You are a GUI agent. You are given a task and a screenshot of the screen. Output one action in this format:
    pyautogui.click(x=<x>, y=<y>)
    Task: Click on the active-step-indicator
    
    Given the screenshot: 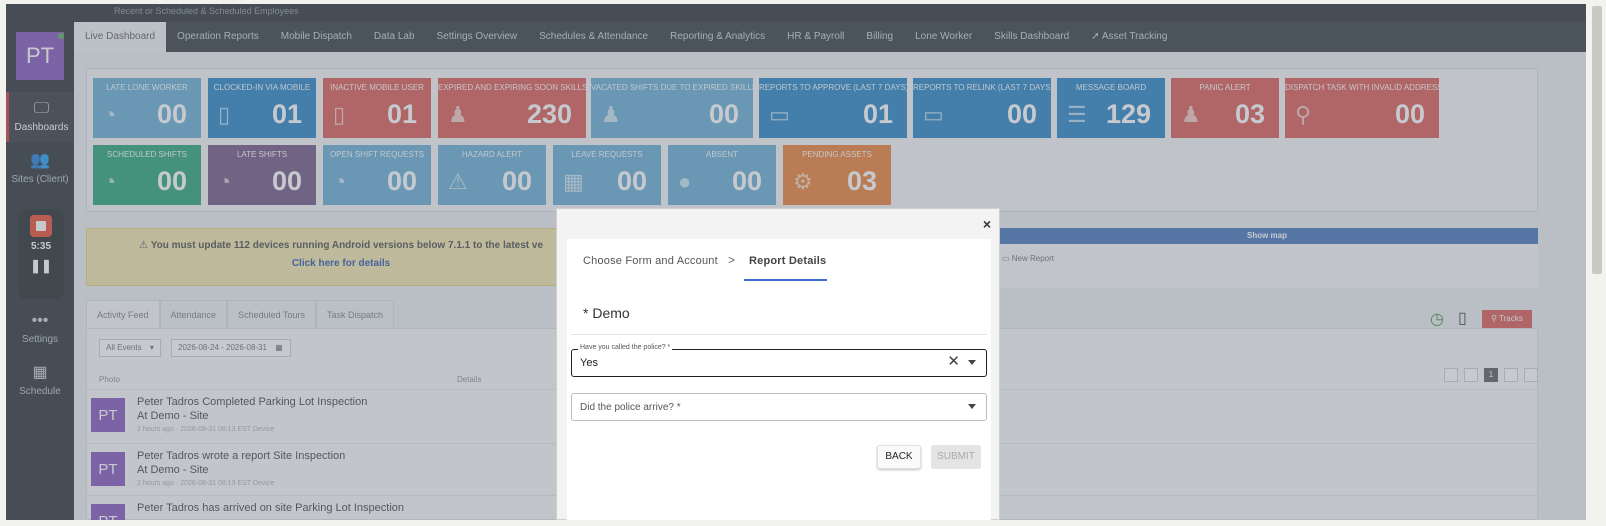 What is the action you would take?
    pyautogui.click(x=785, y=280)
    